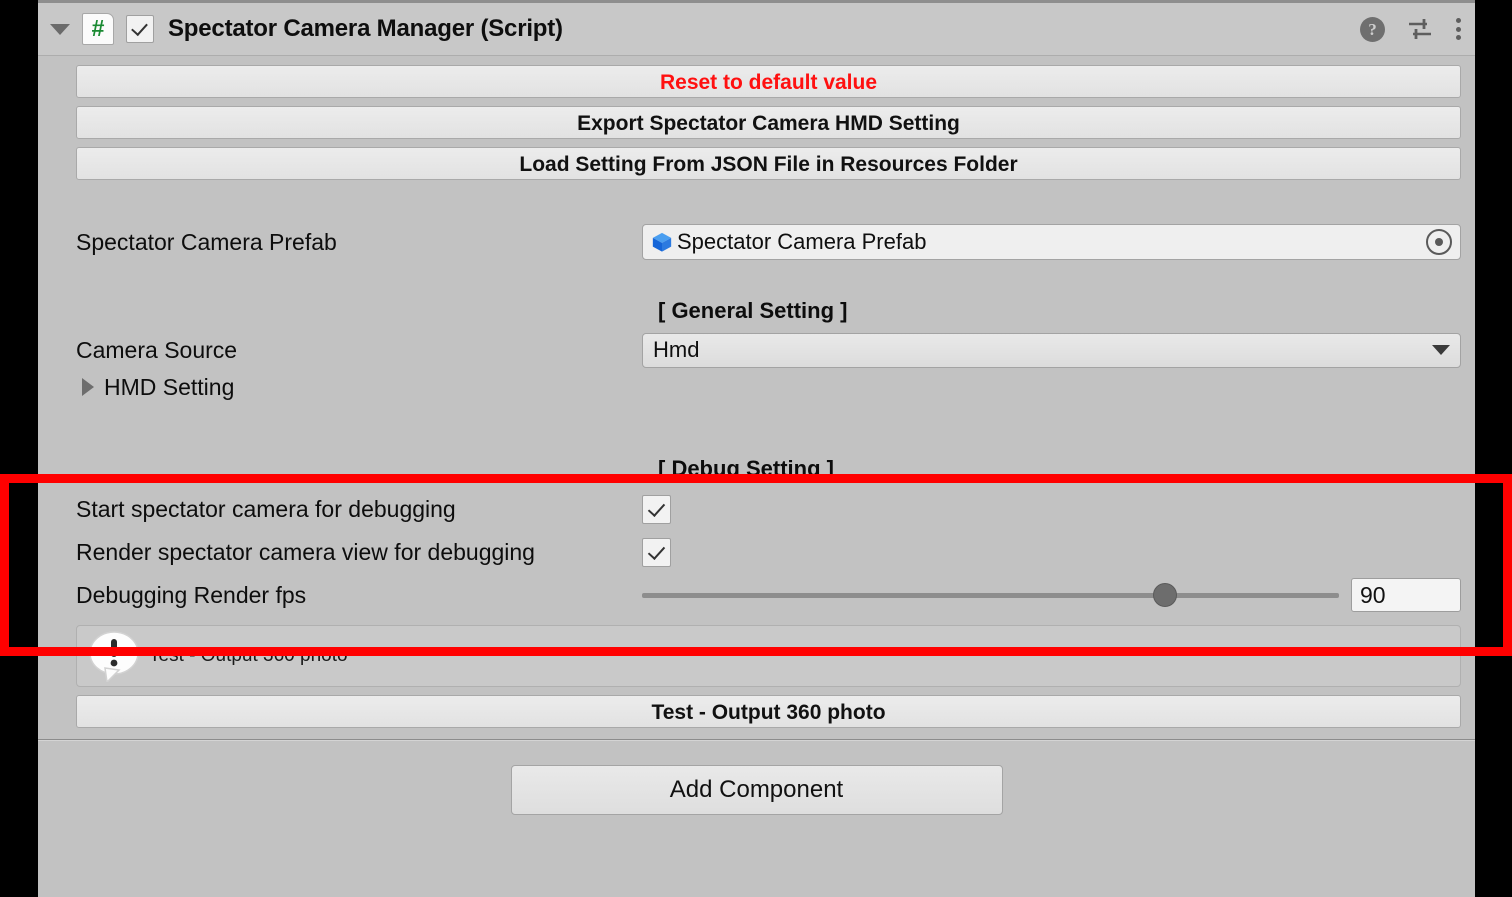 This screenshot has height=897, width=1512. Describe the element at coordinates (191, 594) in the screenshot. I see `debugging-render-fps-label: Debugging Render fps` at that location.